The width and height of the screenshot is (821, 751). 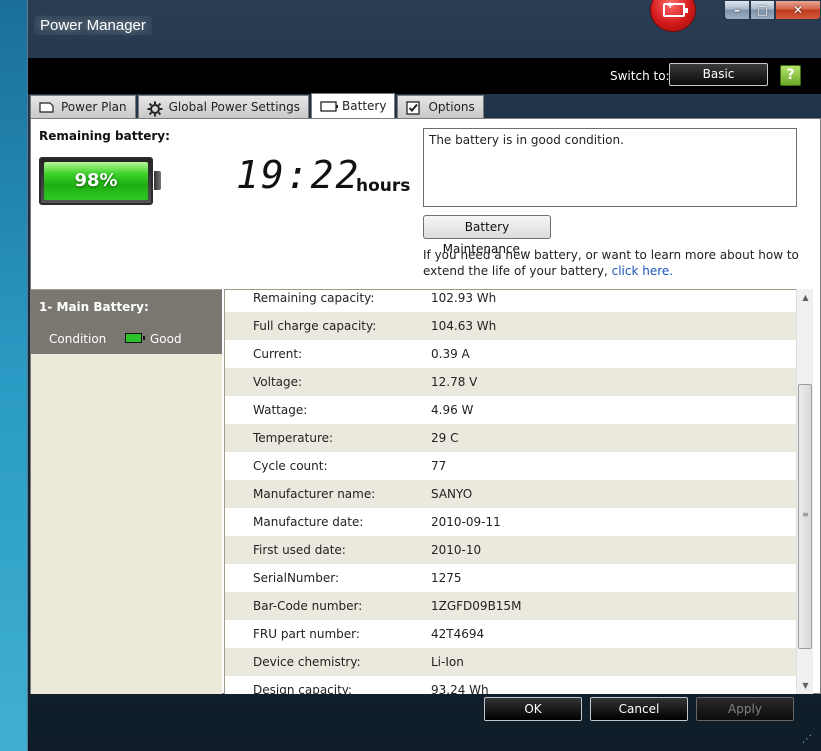 What do you see at coordinates (510, 685) in the screenshot?
I see `detail-row: Design capacity: 93.24 Wh` at bounding box center [510, 685].